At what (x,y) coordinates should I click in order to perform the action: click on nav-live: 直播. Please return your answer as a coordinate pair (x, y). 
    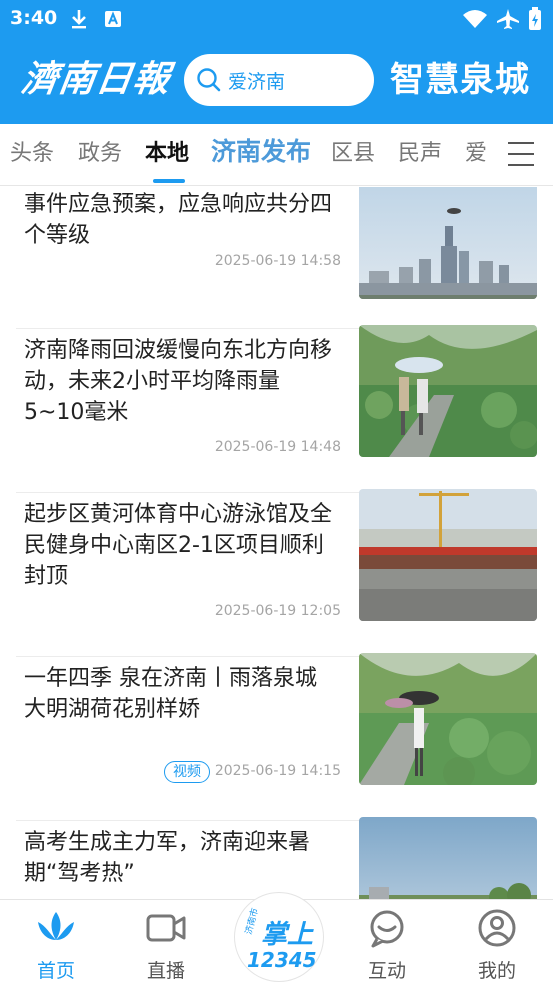
    Looking at the image, I should click on (166, 945).